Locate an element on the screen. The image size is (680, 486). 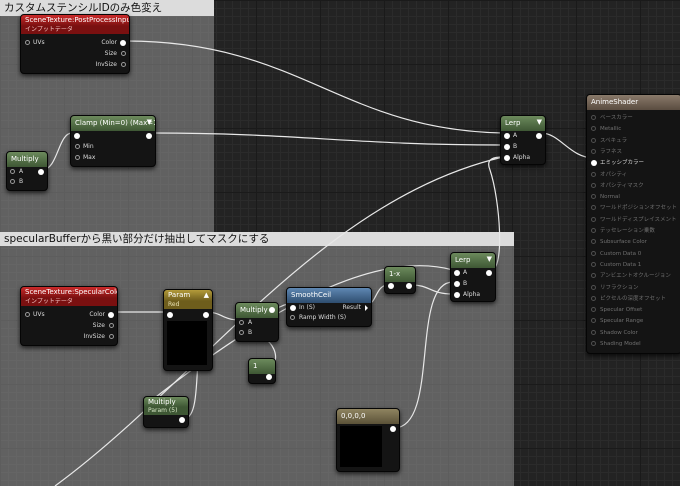
shader-pin-row: オパシティマスク is located at coordinates (635, 186).